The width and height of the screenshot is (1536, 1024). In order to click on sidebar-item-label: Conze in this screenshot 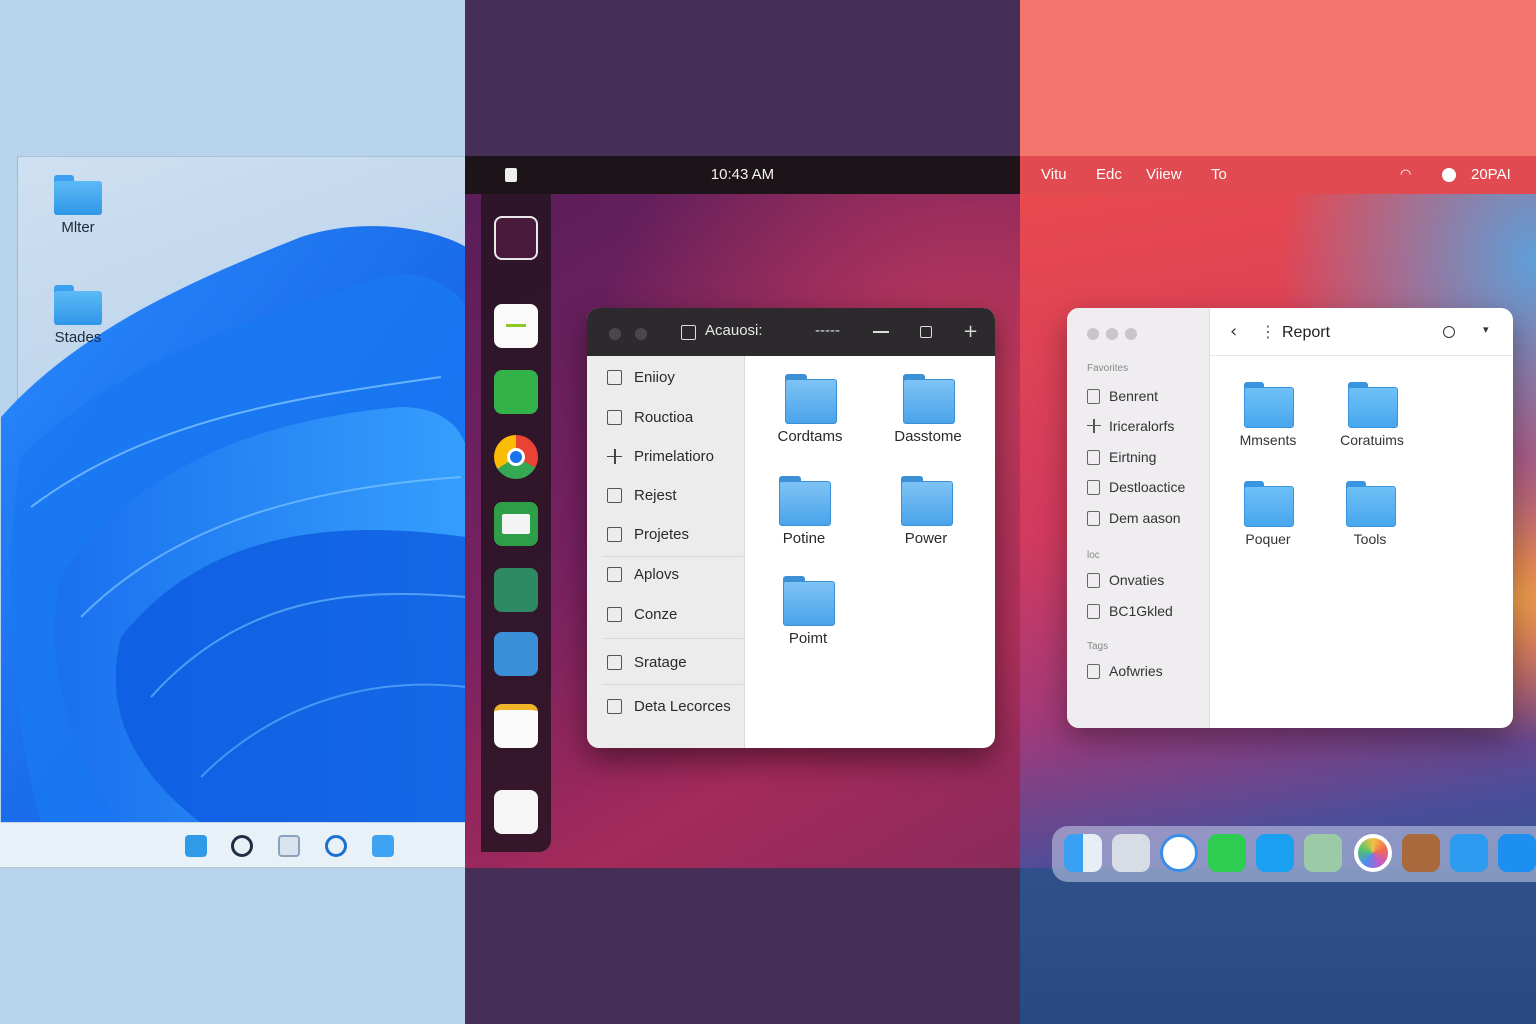, I will do `click(656, 614)`.